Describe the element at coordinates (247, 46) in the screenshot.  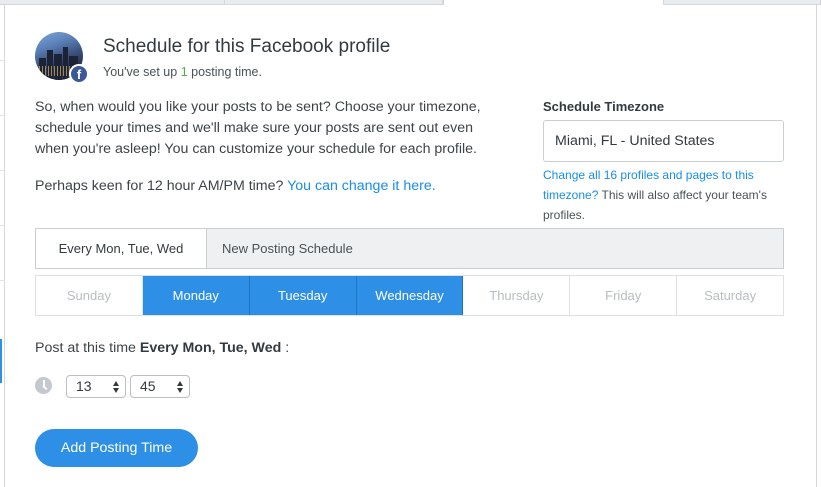
I see `page-title: Schedule for this Facebook profile` at that location.